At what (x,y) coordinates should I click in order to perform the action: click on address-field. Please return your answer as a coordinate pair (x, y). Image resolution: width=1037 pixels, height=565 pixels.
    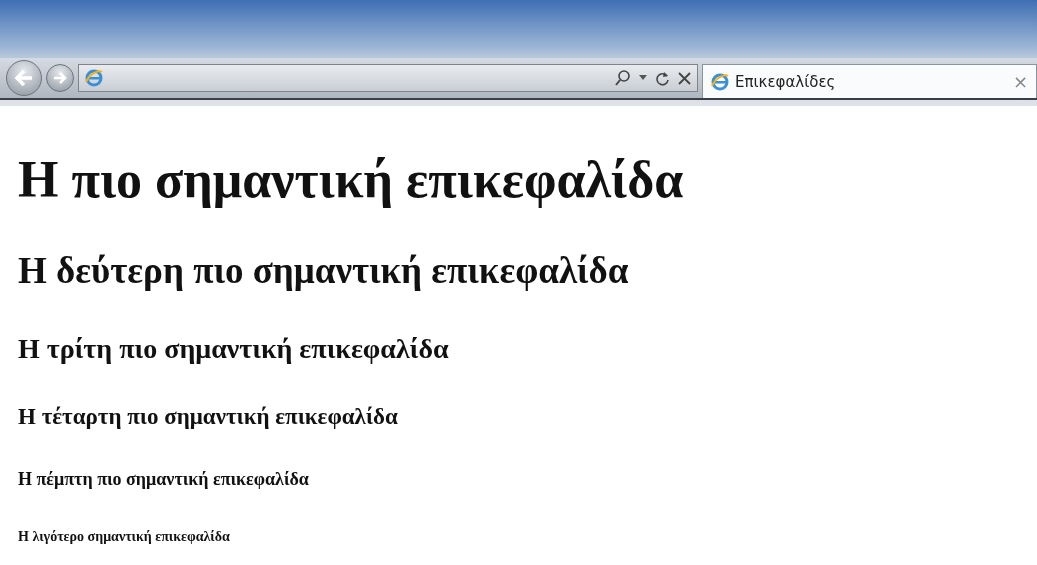
    Looking at the image, I should click on (388, 78).